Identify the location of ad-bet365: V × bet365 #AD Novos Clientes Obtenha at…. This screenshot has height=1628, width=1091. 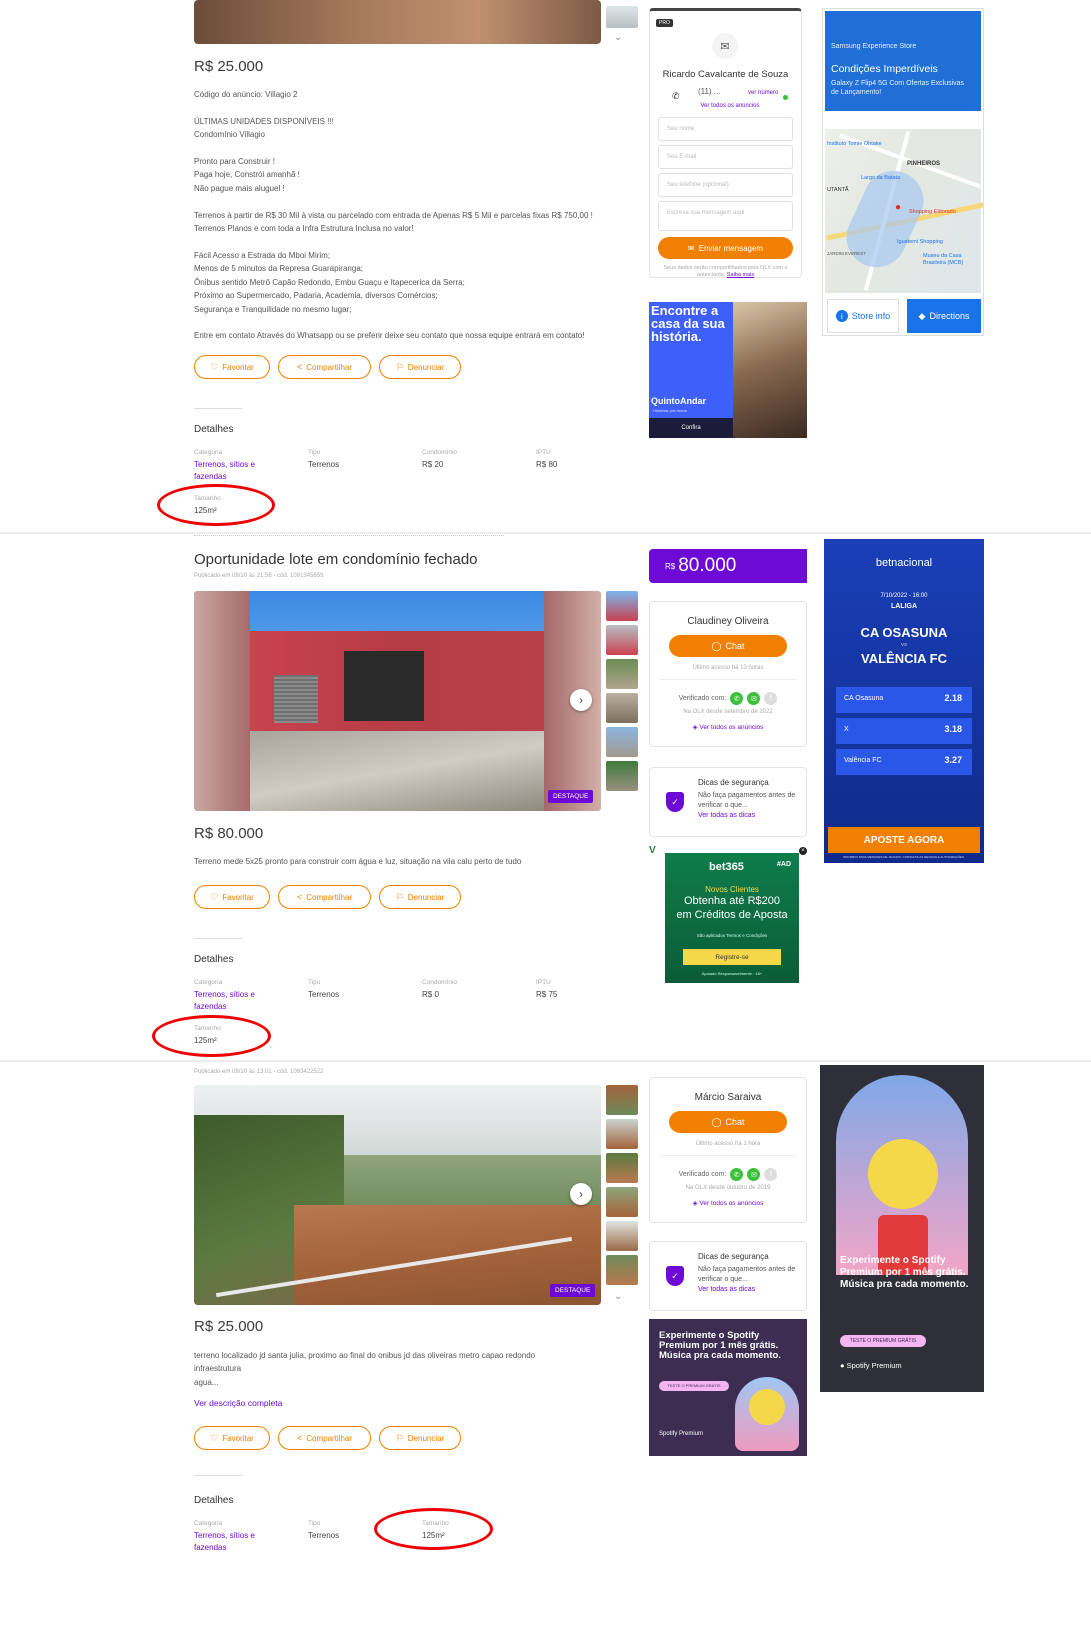
(728, 916).